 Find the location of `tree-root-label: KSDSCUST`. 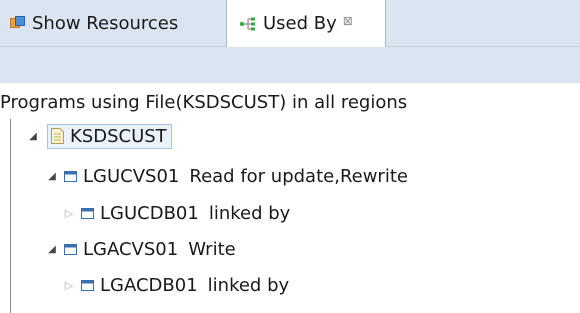

tree-root-label: KSDSCUST is located at coordinates (118, 136).